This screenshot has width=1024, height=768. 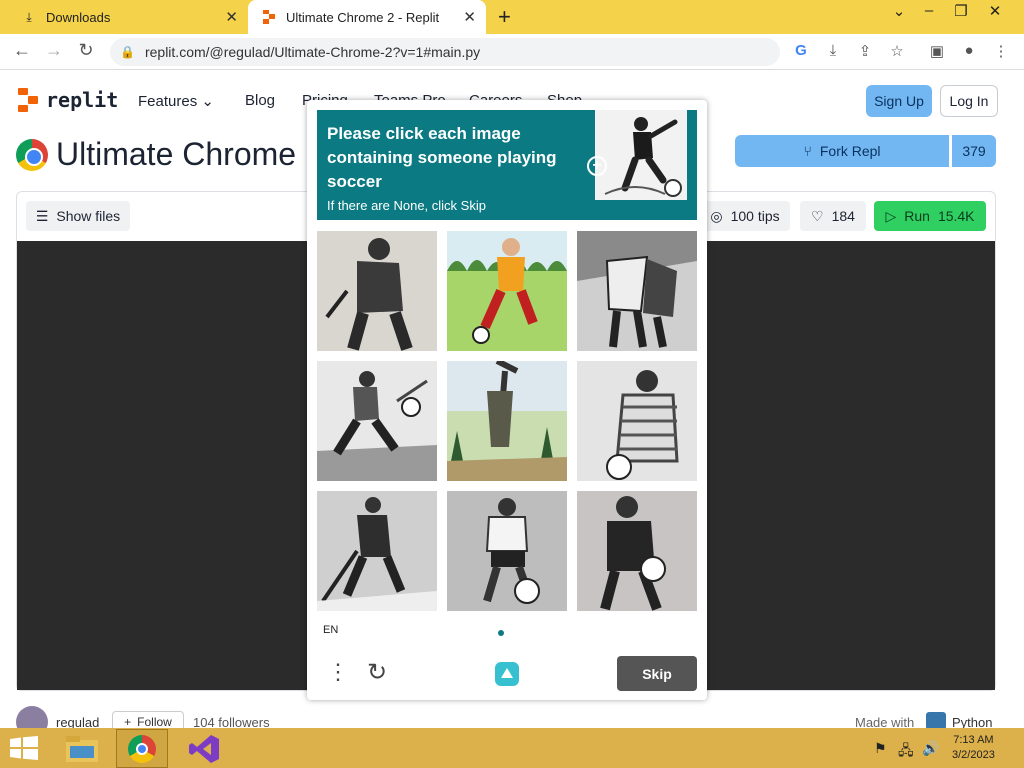 What do you see at coordinates (969, 50) in the screenshot?
I see `profile-icon: ●` at bounding box center [969, 50].